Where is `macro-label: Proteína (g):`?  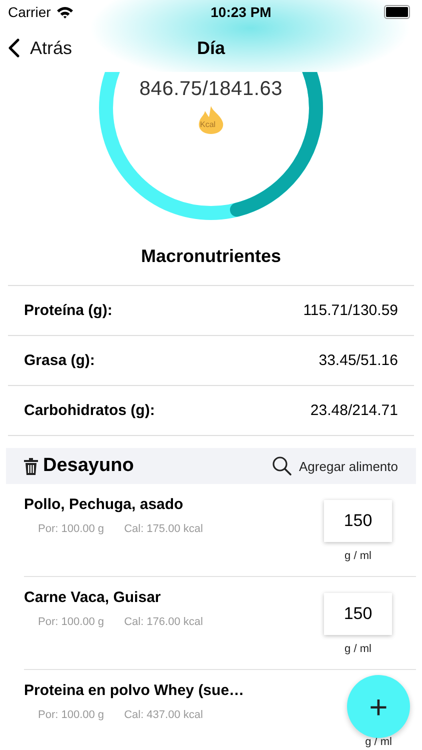
macro-label: Proteína (g): is located at coordinates (68, 310).